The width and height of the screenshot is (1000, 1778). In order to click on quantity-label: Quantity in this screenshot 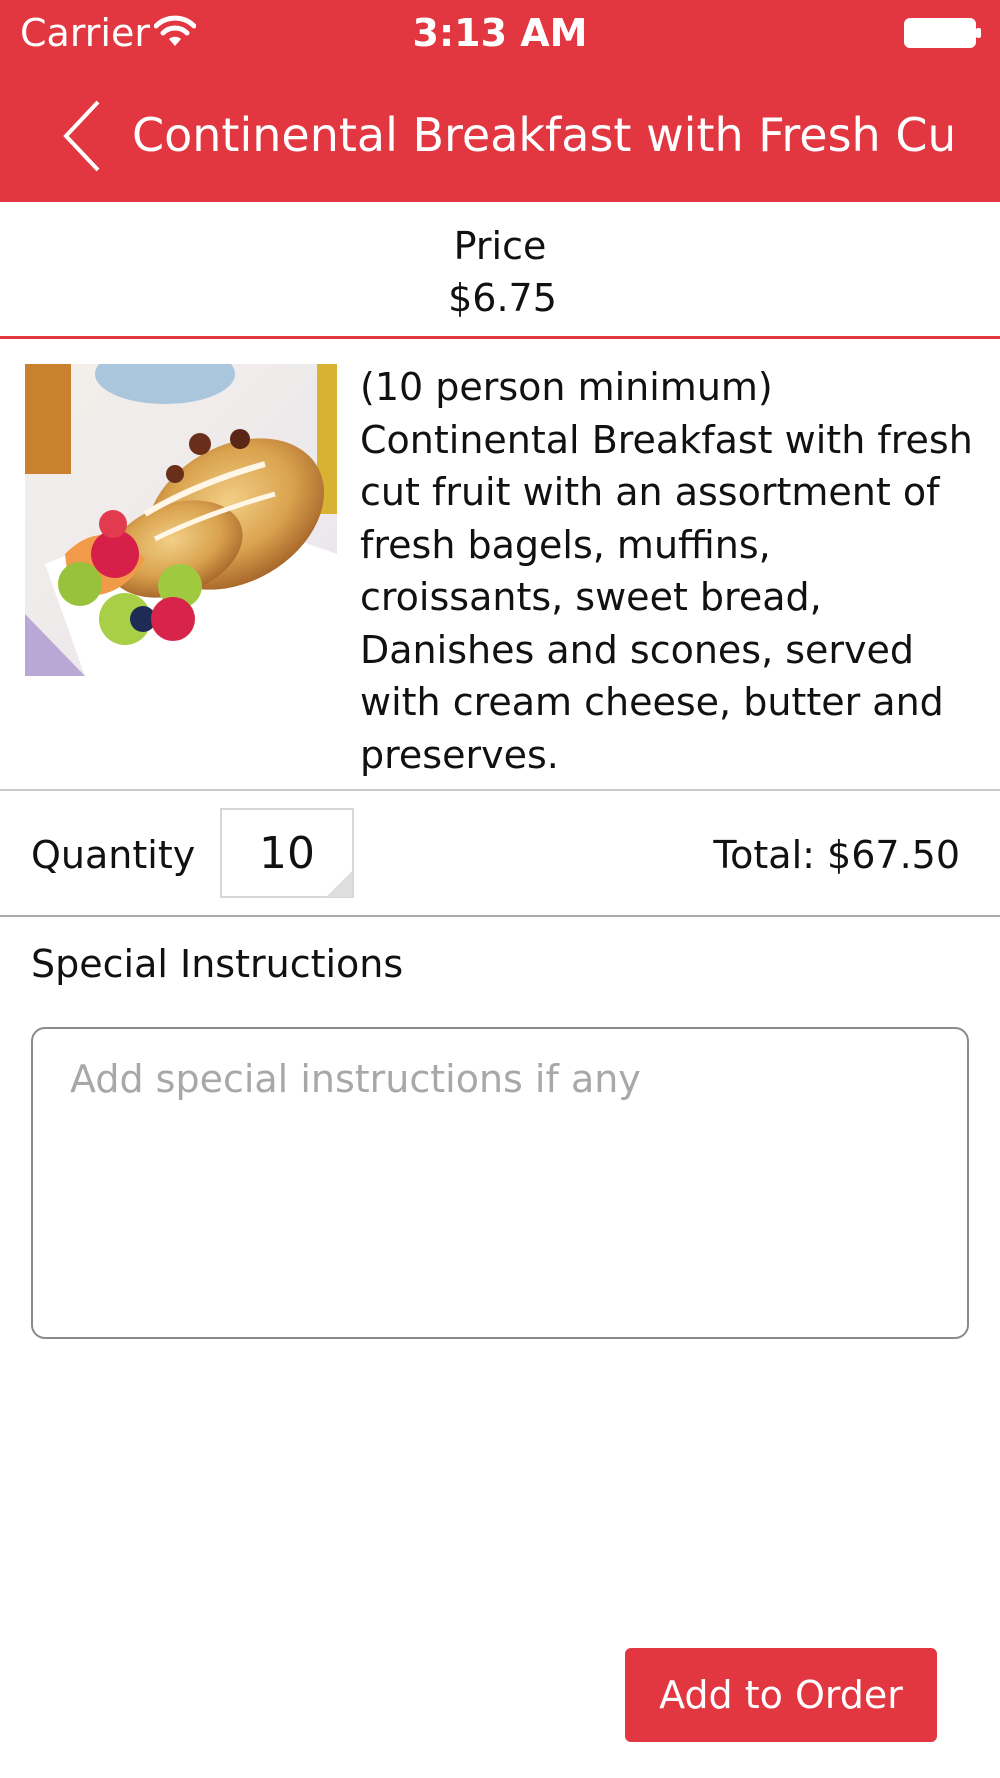, I will do `click(113, 855)`.